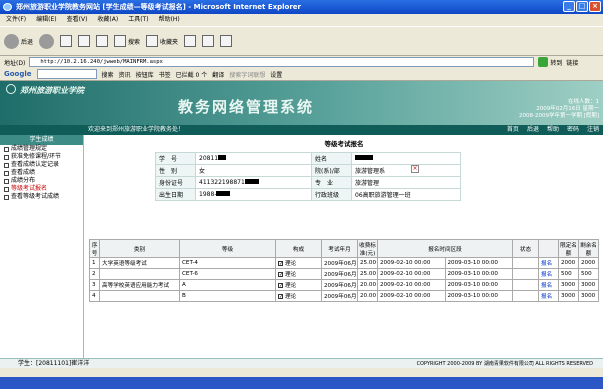 This screenshot has width=603, height=389. I want to click on col-seq: 序号, so click(94, 248).